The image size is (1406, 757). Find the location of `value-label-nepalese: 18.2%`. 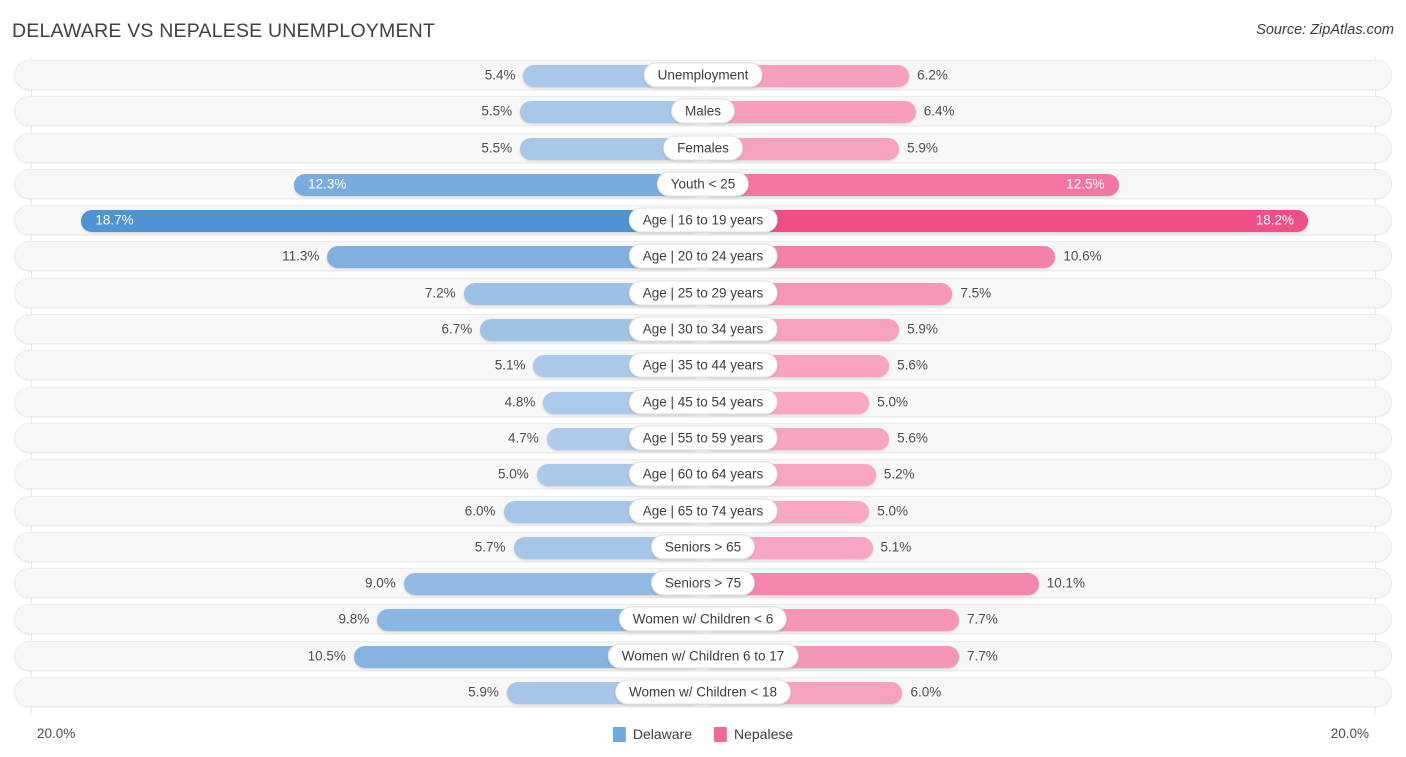

value-label-nepalese: 18.2% is located at coordinates (1275, 220).